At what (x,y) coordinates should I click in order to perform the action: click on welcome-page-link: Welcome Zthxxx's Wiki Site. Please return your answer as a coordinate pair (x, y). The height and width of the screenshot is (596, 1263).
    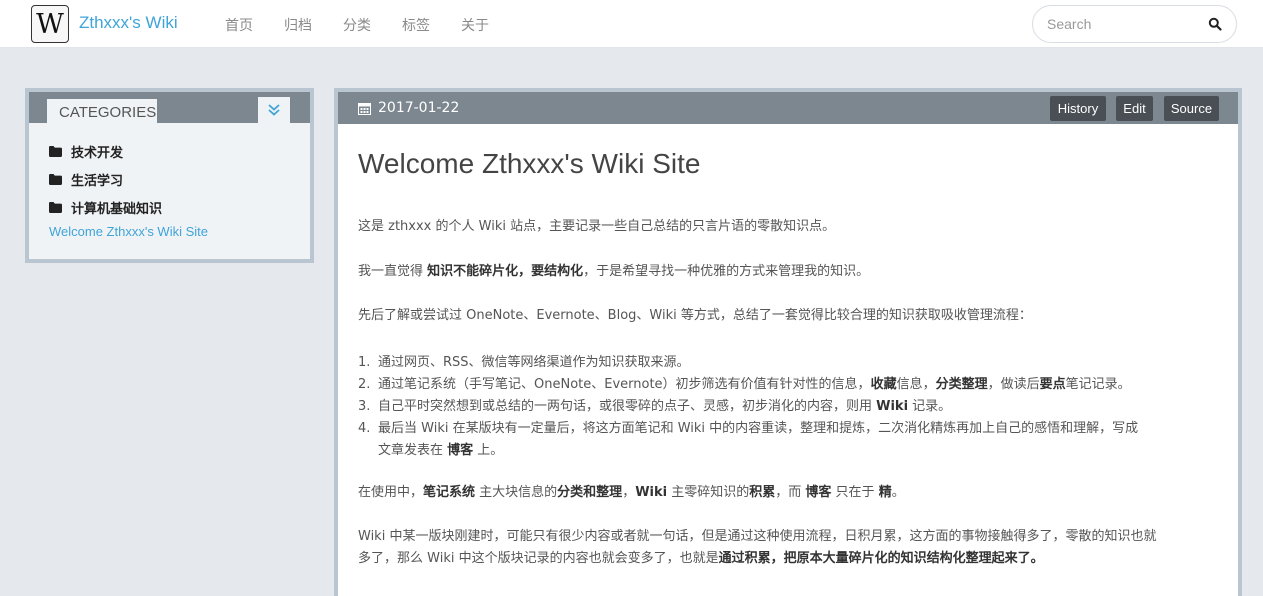
    Looking at the image, I should click on (128, 231).